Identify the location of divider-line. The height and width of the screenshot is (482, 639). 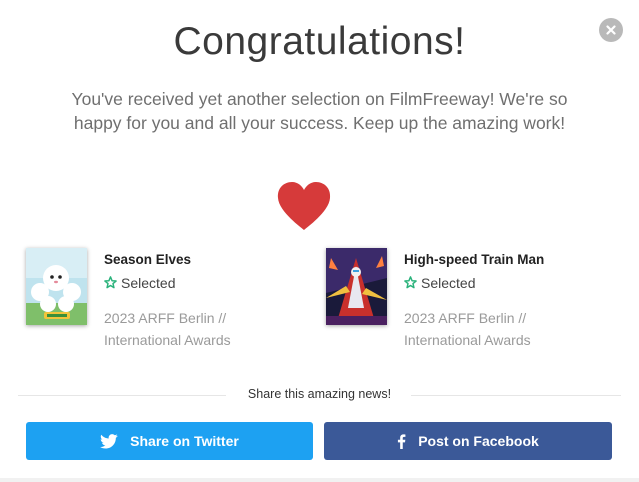
(516, 395).